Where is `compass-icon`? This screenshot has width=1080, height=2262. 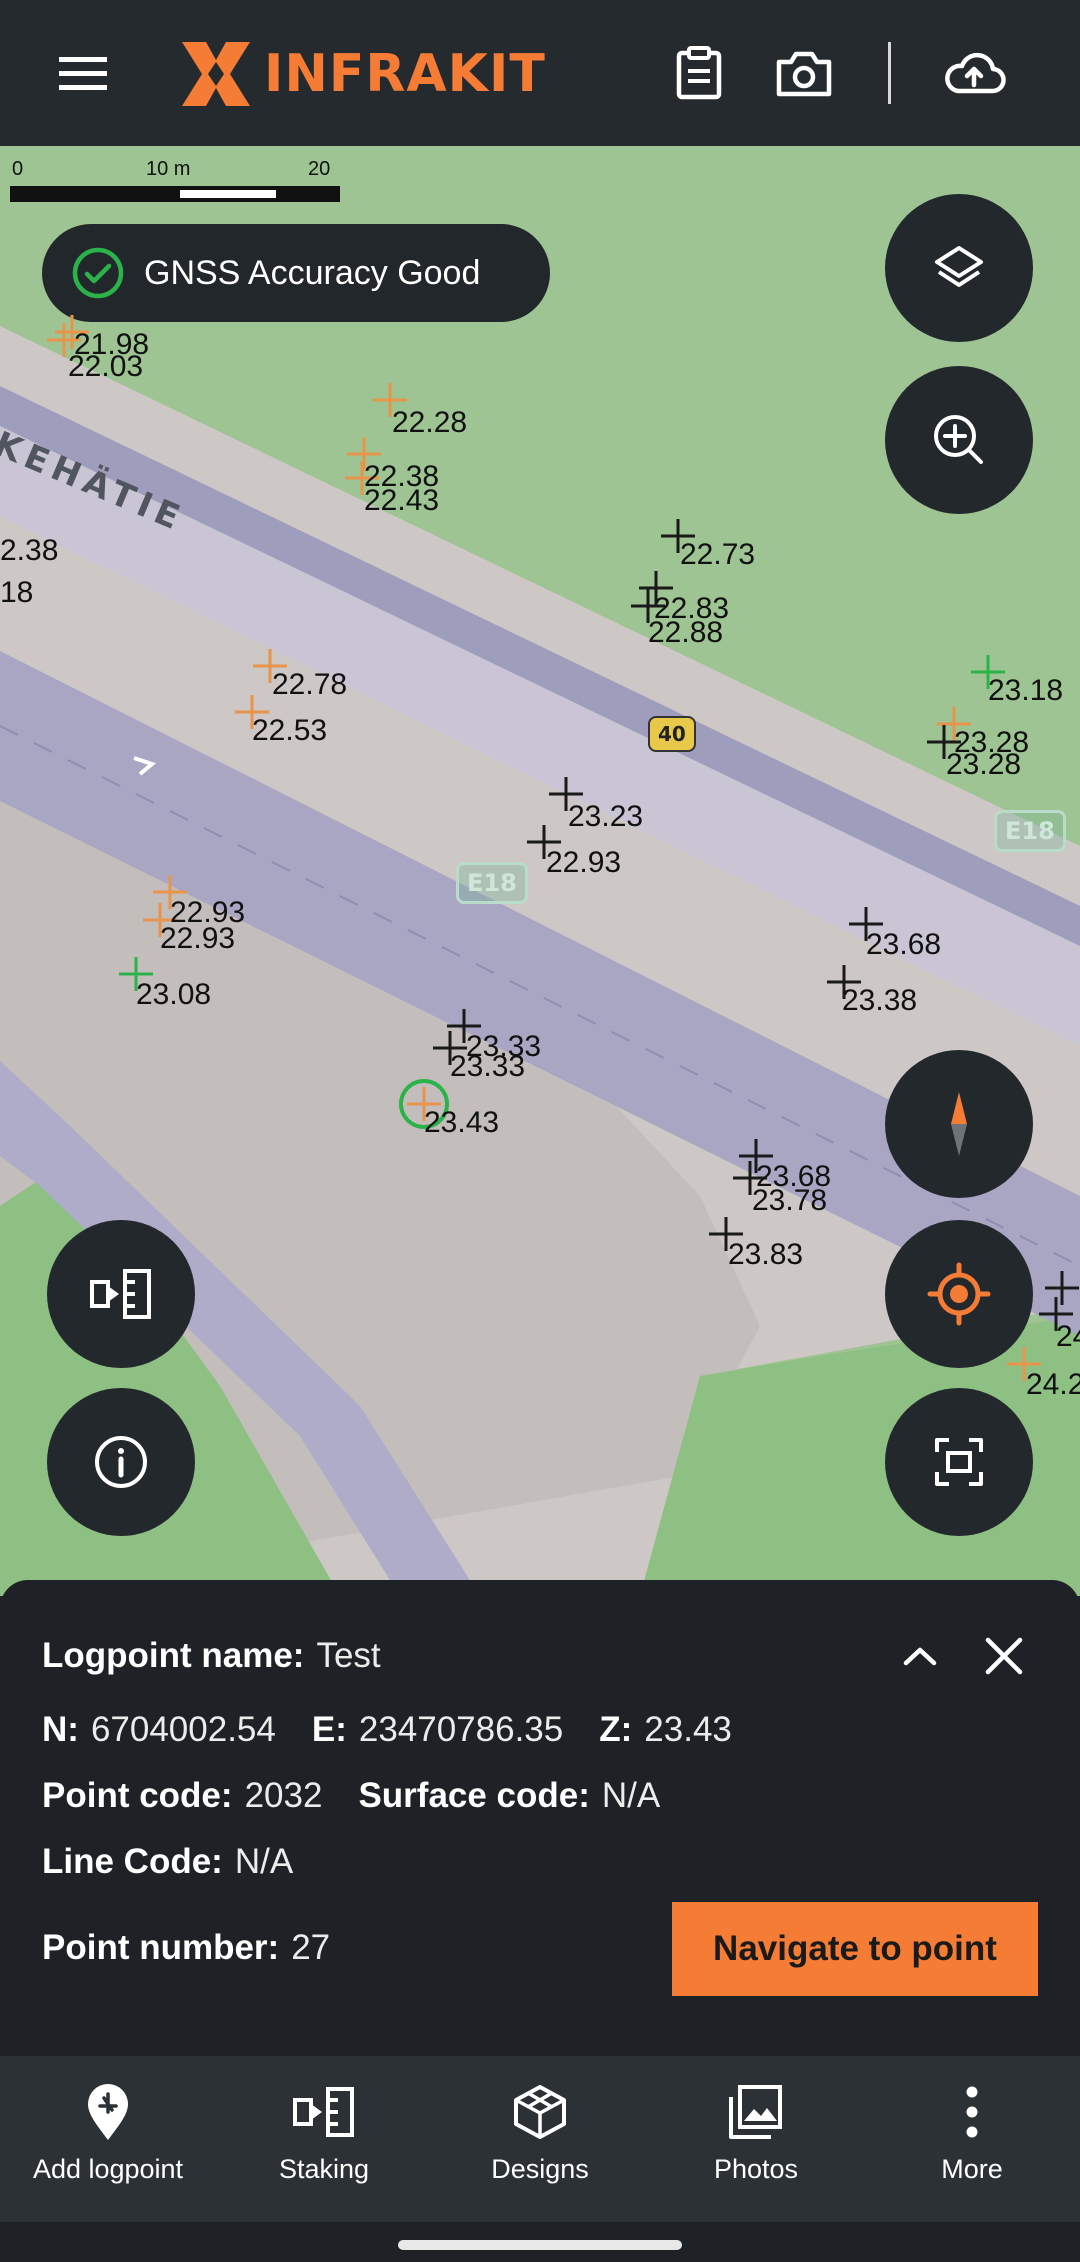 compass-icon is located at coordinates (959, 1124).